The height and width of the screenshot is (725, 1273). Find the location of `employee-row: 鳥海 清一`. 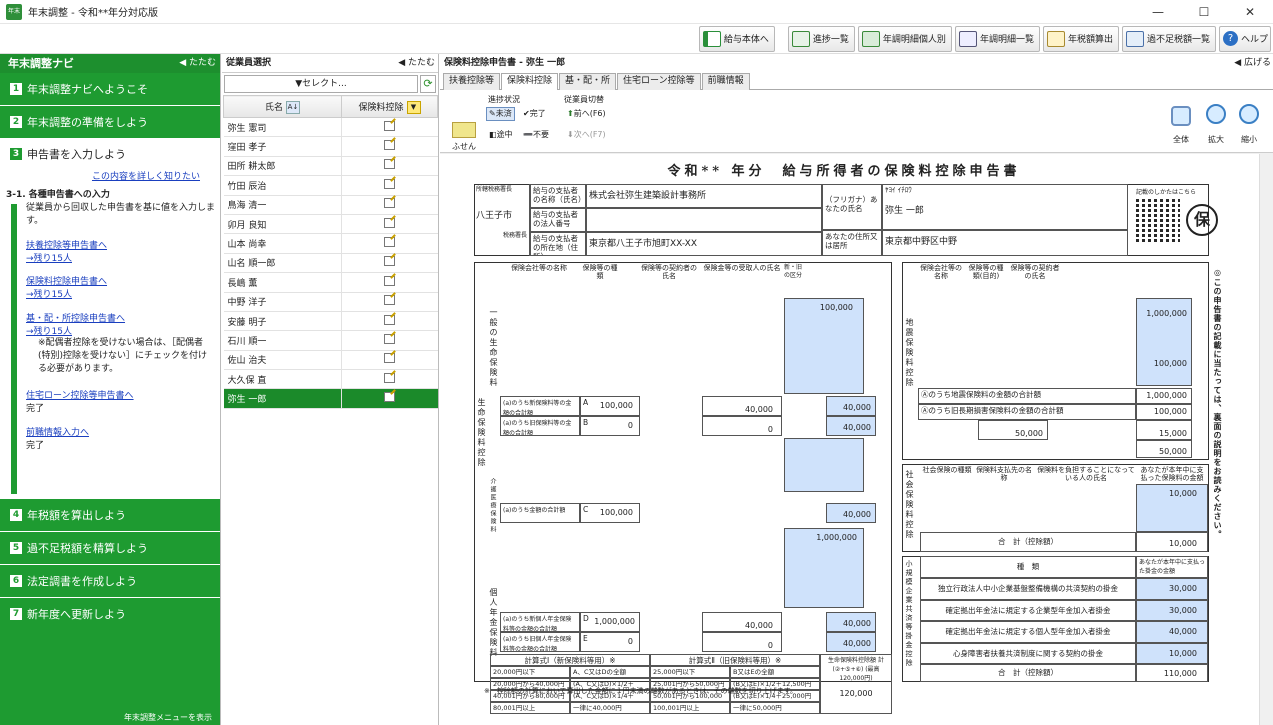

employee-row: 鳥海 清一 is located at coordinates (330, 205).